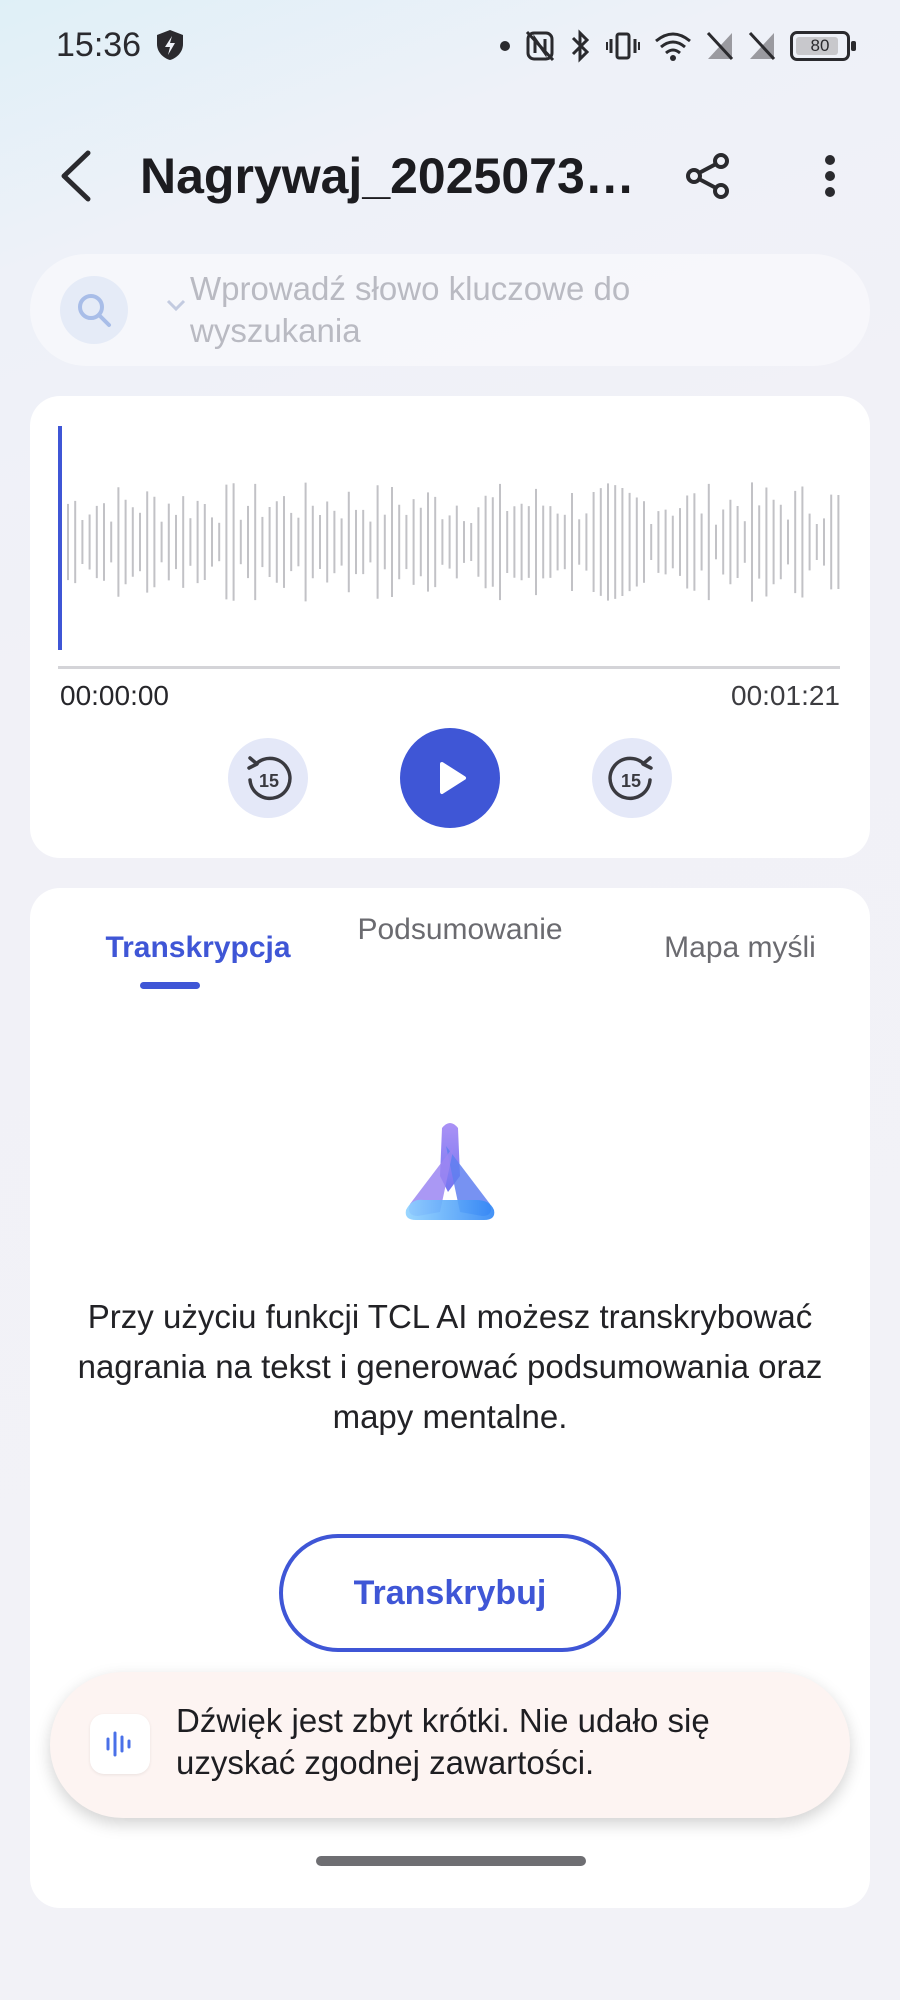 The height and width of the screenshot is (2000, 900). I want to click on transcribe-button: Transkrybuj, so click(450, 1593).